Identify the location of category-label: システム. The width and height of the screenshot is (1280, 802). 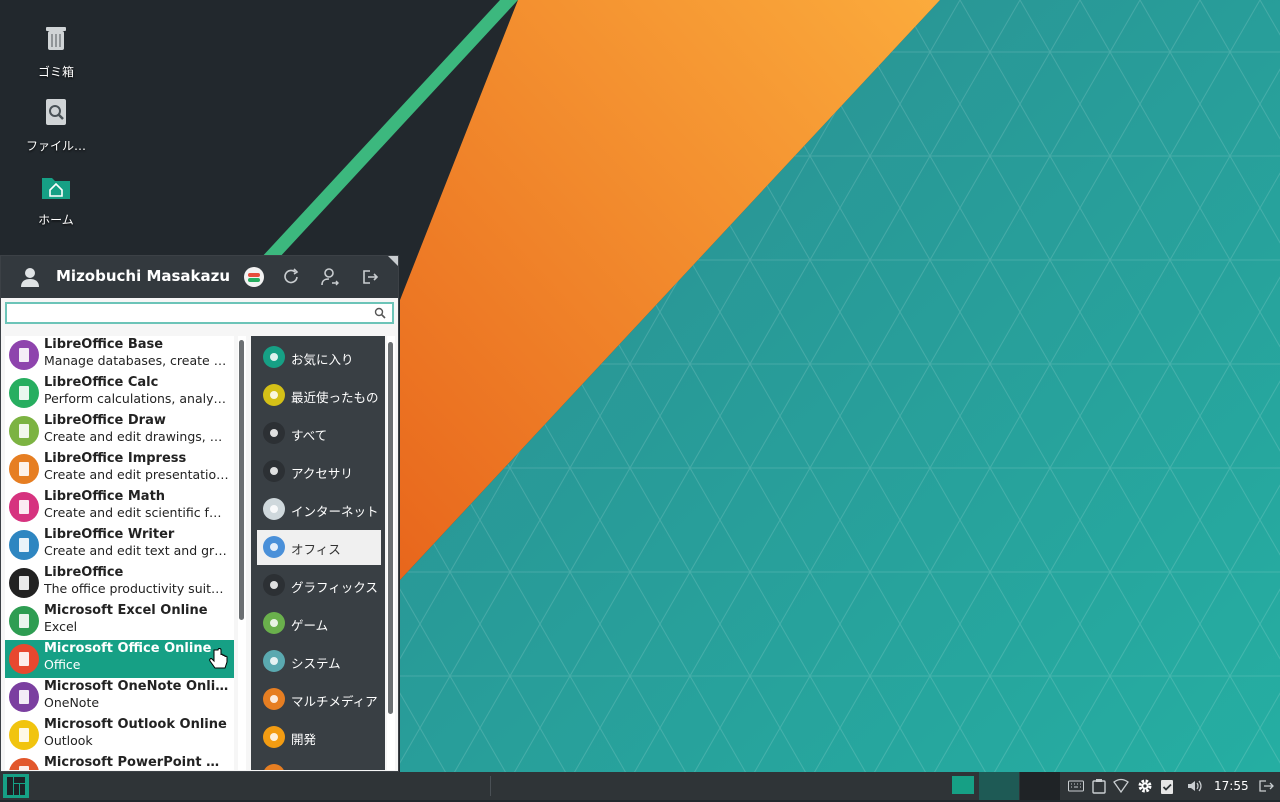
(316, 663).